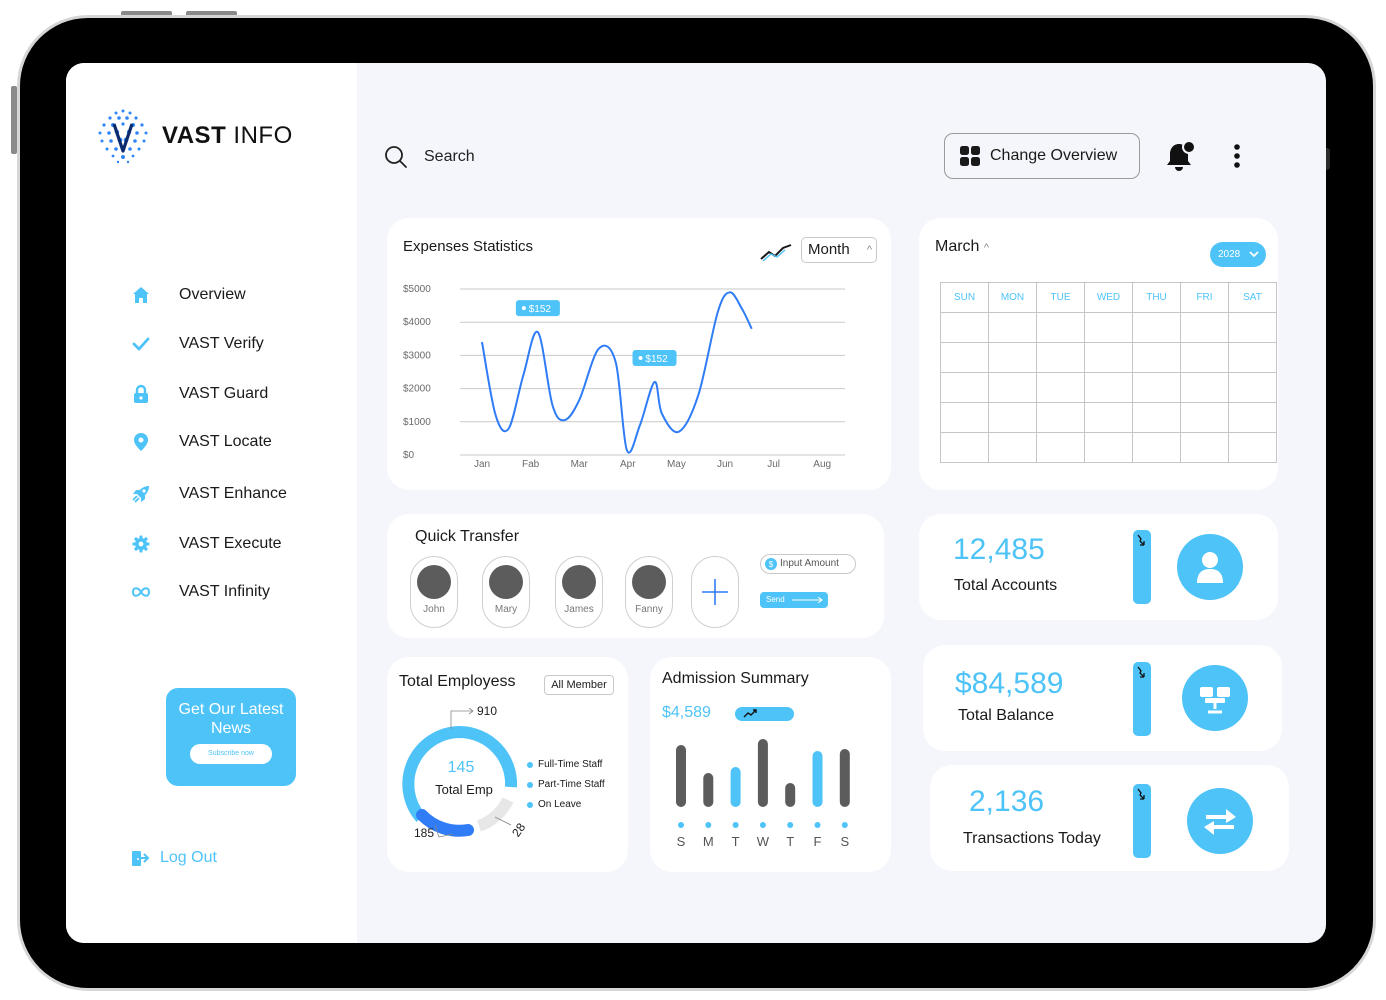 The width and height of the screenshot is (1386, 1000). Describe the element at coordinates (1109, 818) in the screenshot. I see `transactions-today-card: 2,136 Transactions Today` at that location.